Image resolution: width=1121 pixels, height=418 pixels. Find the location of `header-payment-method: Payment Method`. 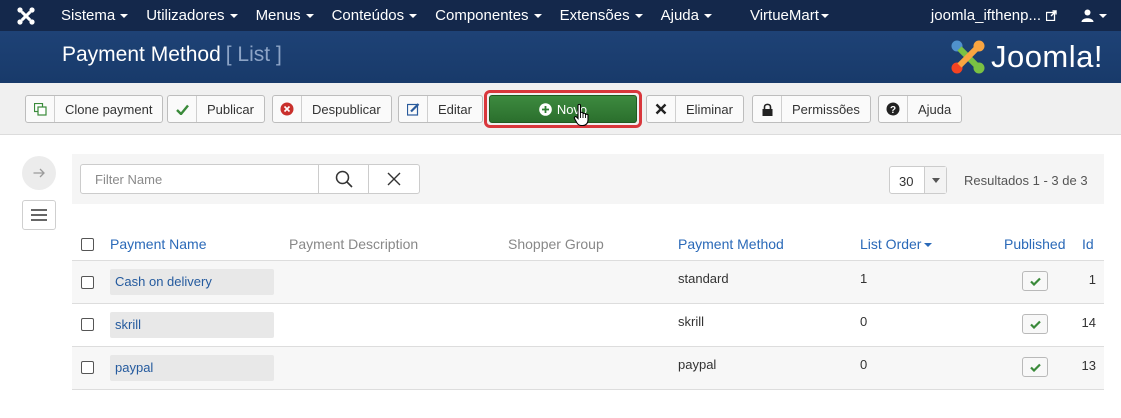

header-payment-method: Payment Method is located at coordinates (731, 244).